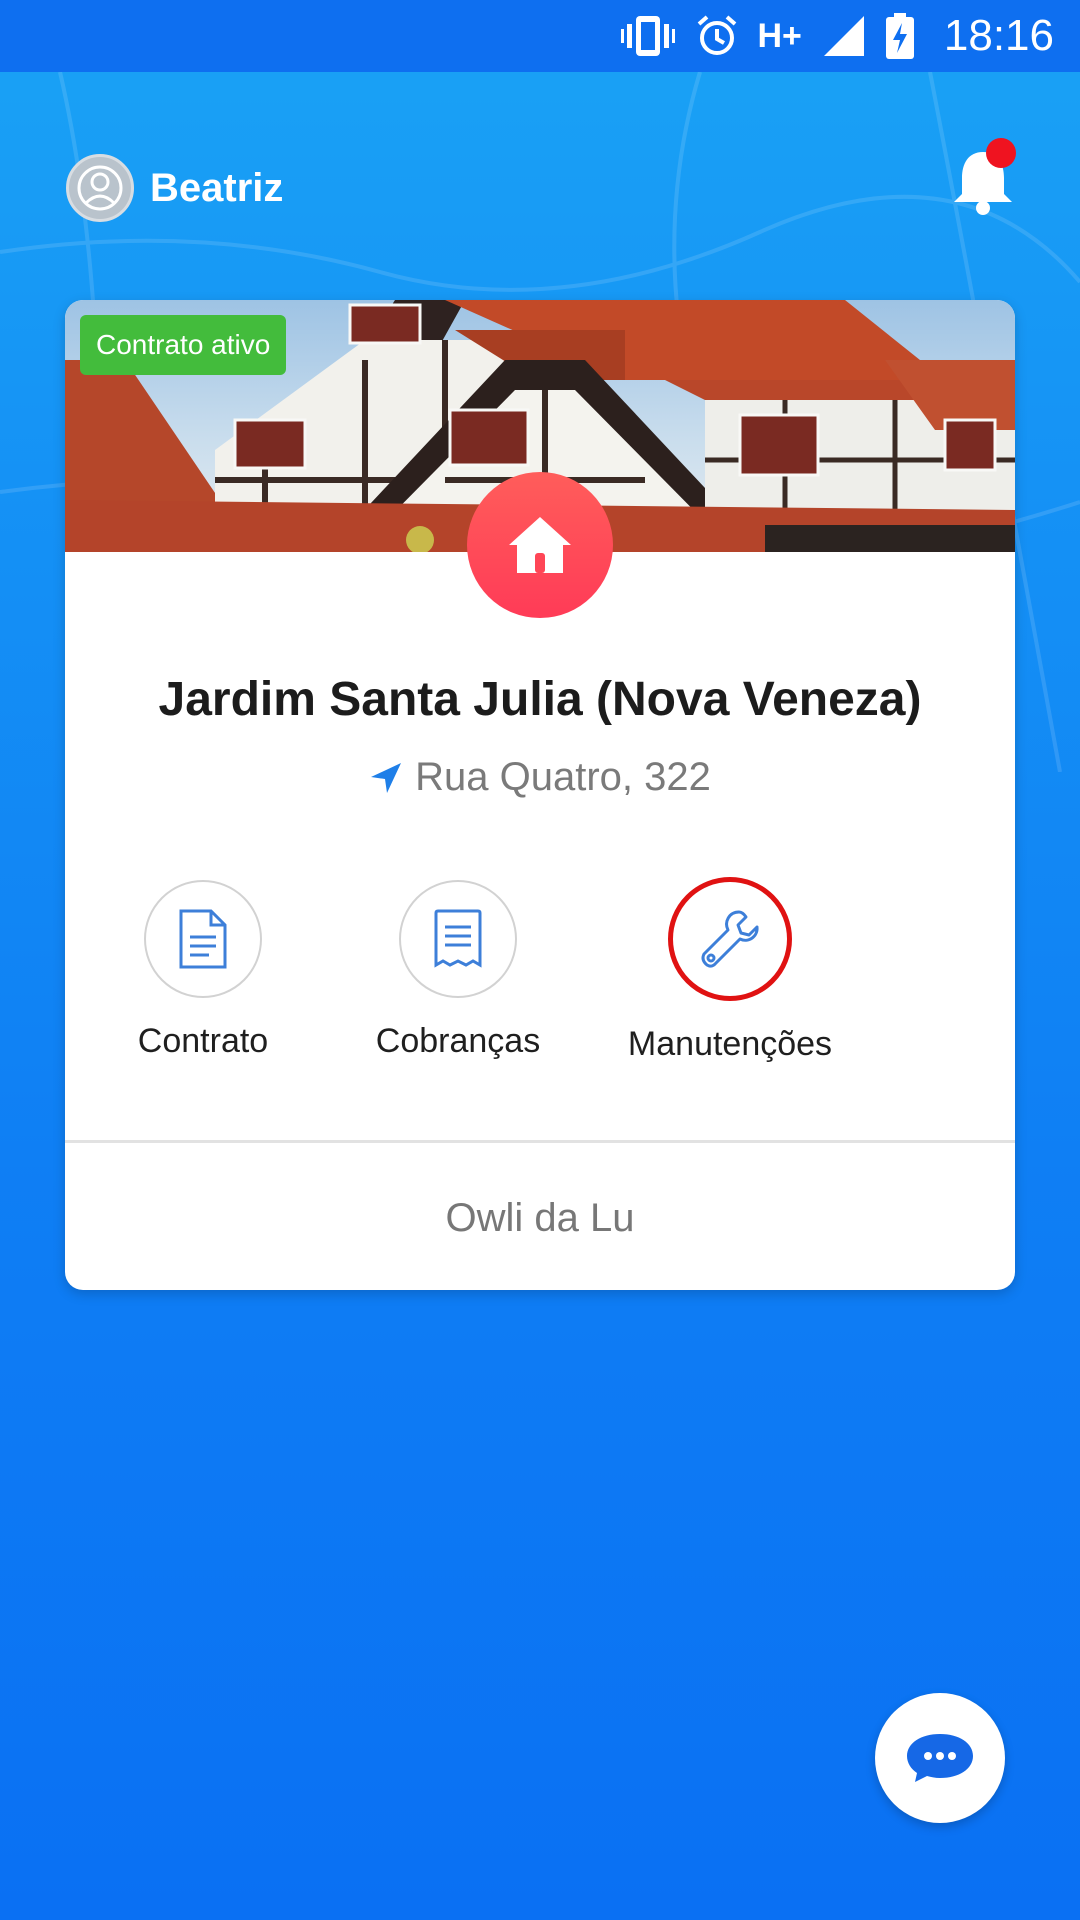 The image size is (1080, 1920). I want to click on location-arrow-icon, so click(386, 777).